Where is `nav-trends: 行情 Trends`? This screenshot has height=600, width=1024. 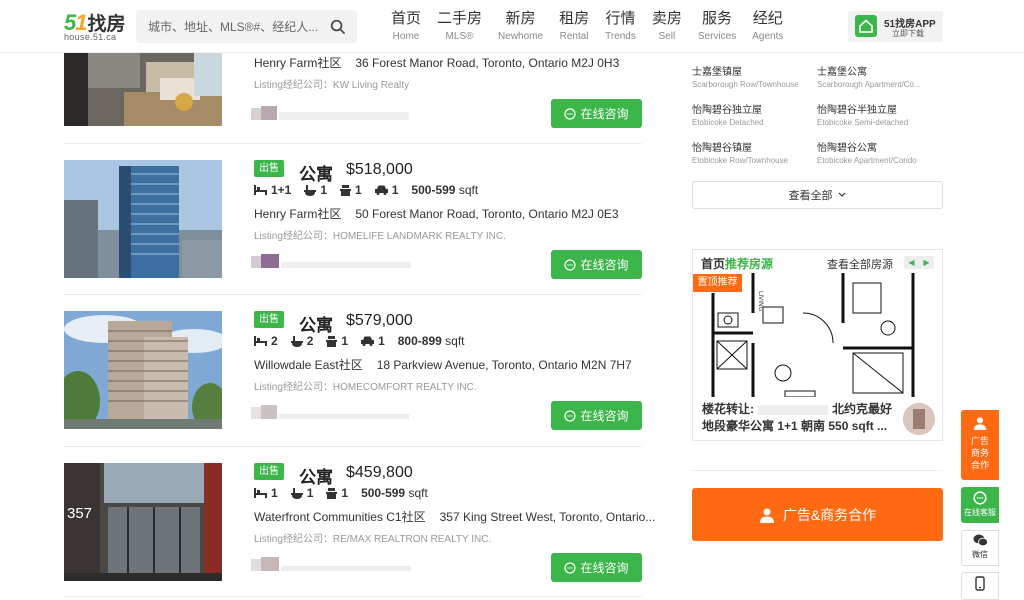
nav-trends: 行情 Trends is located at coordinates (620, 29).